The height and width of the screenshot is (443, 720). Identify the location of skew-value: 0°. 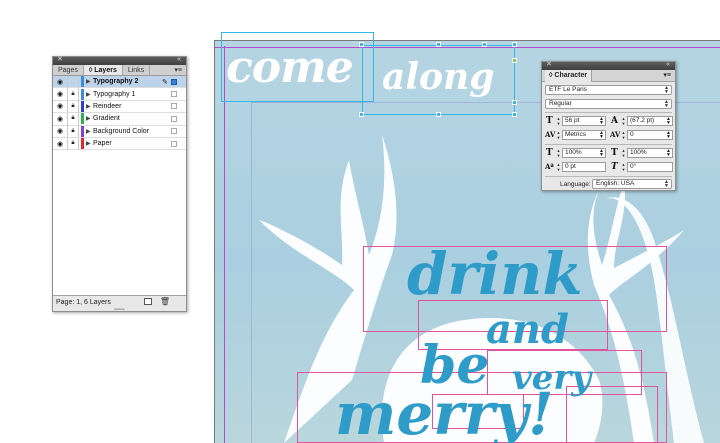
(633, 166).